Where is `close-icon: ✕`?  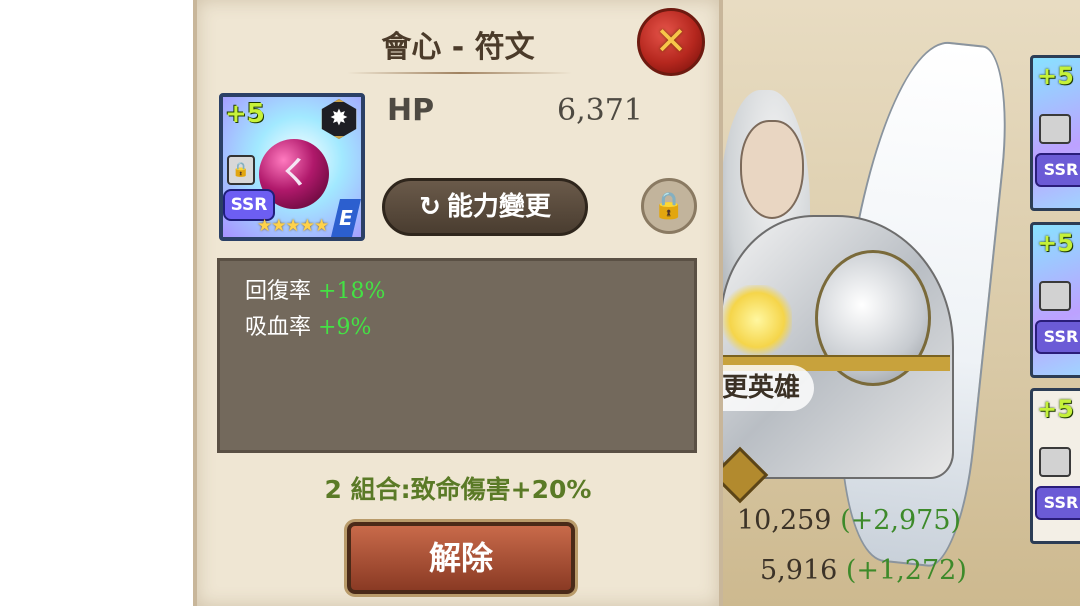
close-icon: ✕ is located at coordinates (671, 41).